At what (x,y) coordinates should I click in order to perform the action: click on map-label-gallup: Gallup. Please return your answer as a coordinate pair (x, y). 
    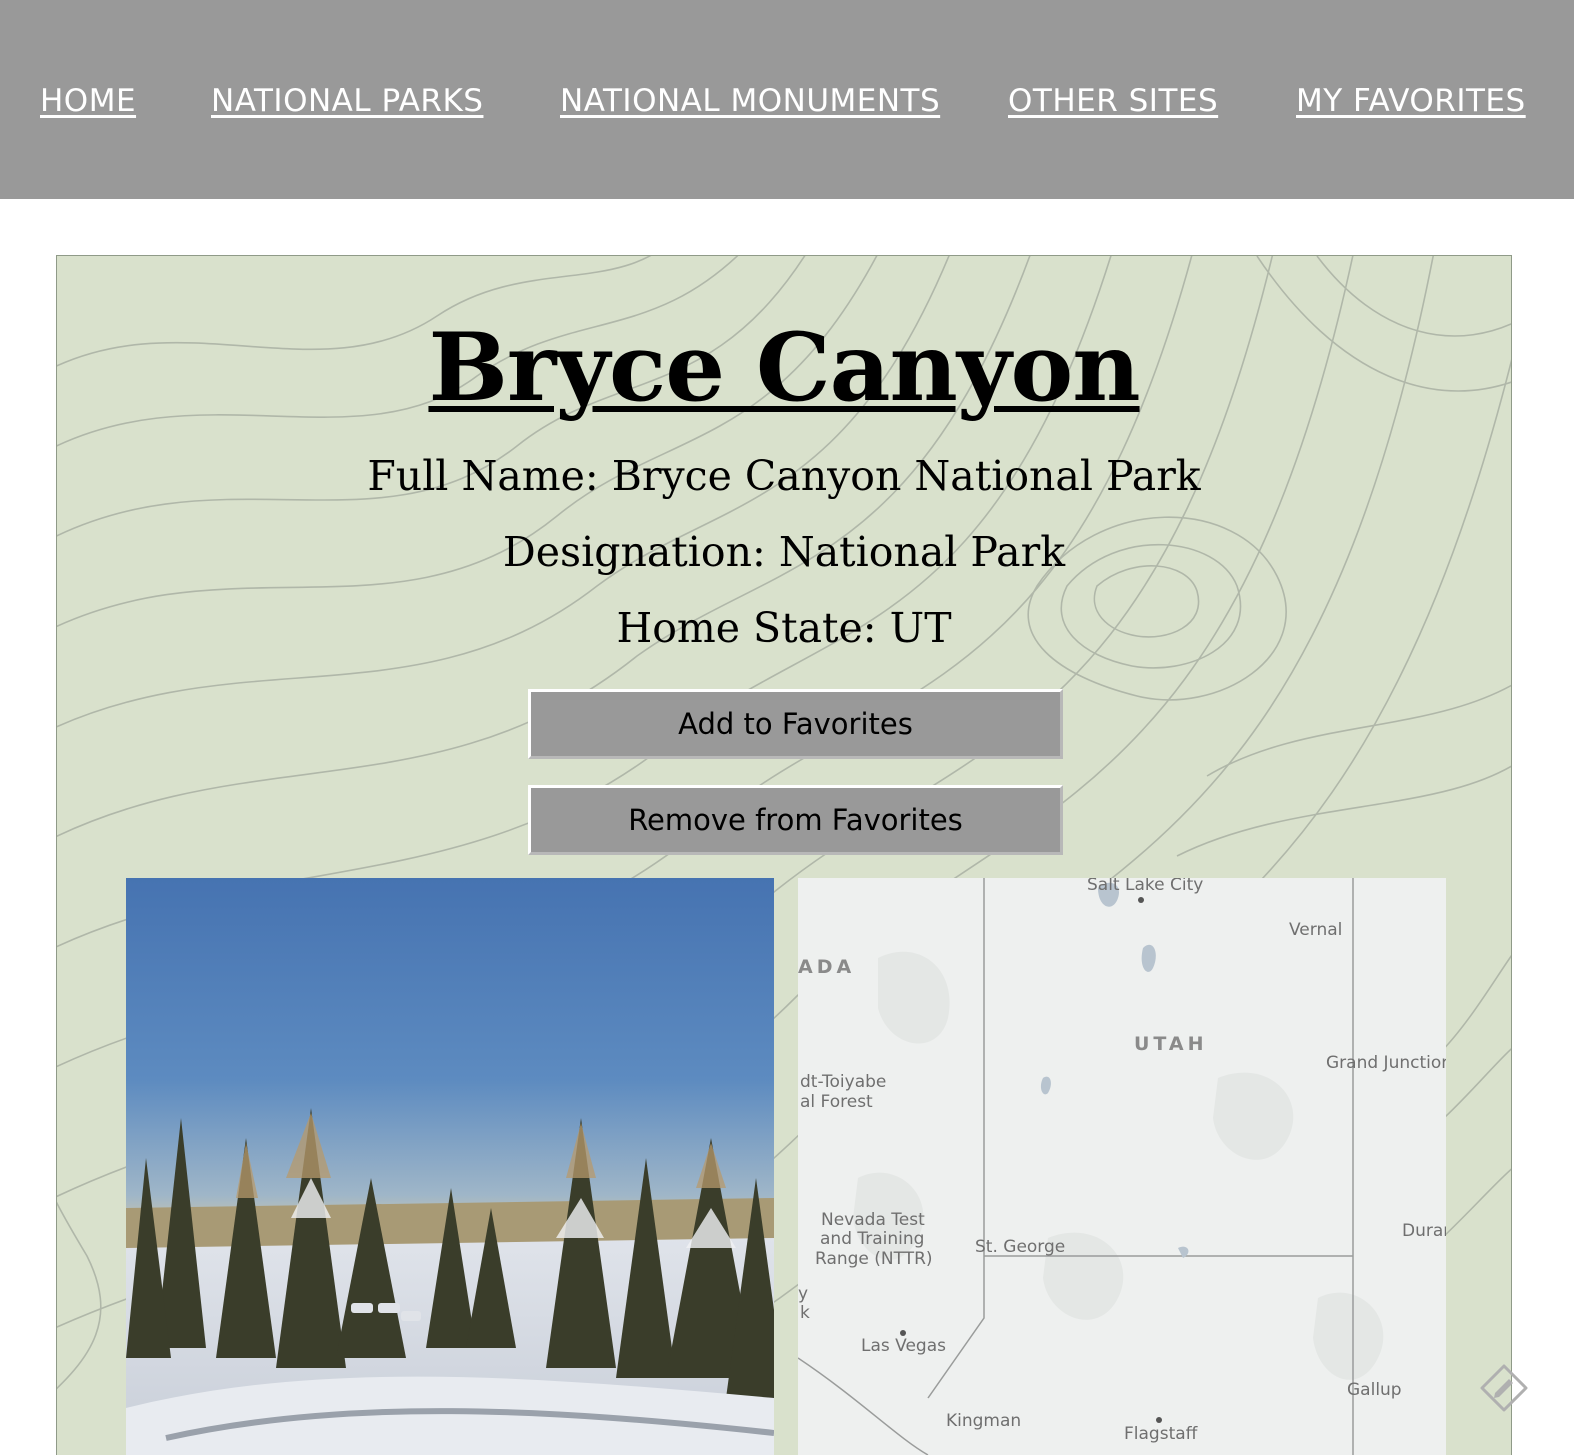
    Looking at the image, I should click on (1374, 1390).